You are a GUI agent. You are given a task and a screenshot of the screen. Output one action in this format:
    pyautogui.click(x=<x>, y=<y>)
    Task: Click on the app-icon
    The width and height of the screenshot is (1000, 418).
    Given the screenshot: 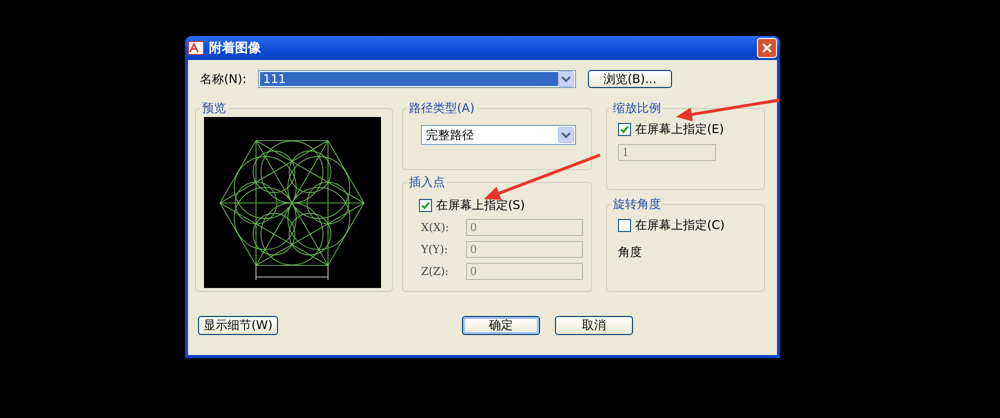 What is the action you would take?
    pyautogui.click(x=196, y=48)
    